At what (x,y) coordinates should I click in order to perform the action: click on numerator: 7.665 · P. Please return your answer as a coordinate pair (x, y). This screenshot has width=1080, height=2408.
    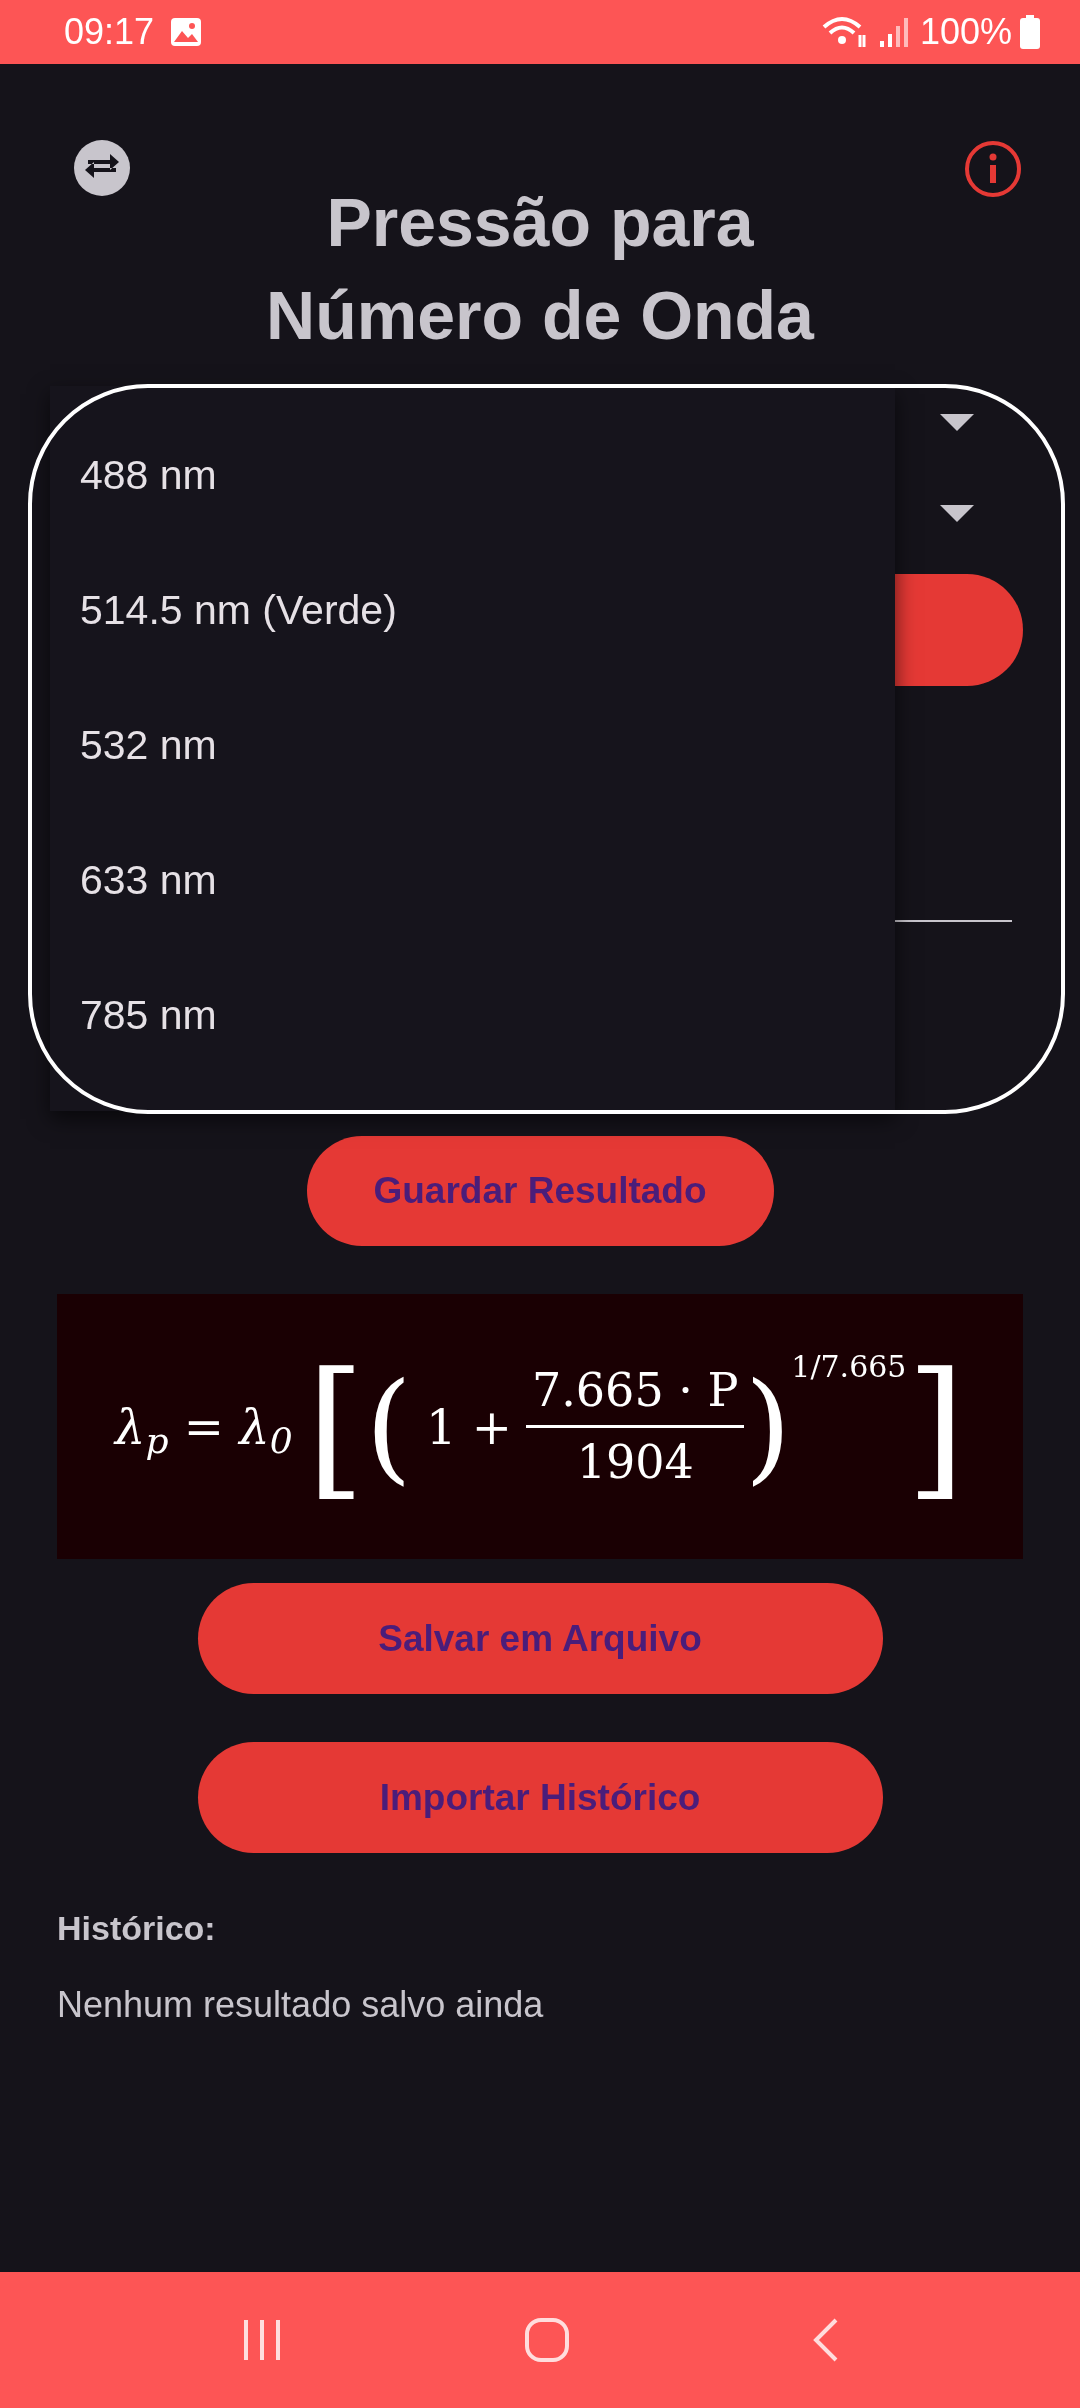
    Looking at the image, I should click on (635, 1392).